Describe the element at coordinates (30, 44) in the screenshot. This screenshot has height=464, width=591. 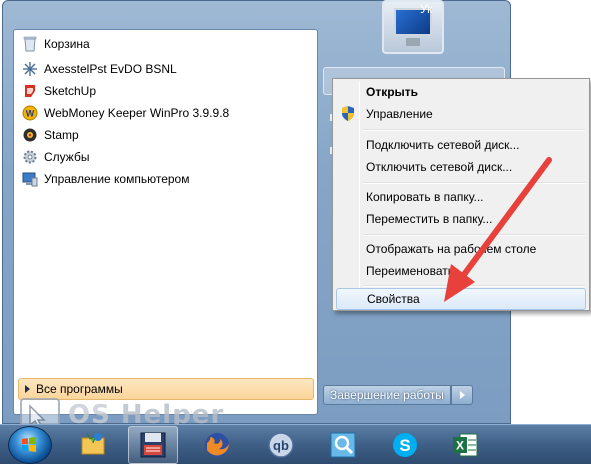
I see `recycle-bin-icon` at that location.